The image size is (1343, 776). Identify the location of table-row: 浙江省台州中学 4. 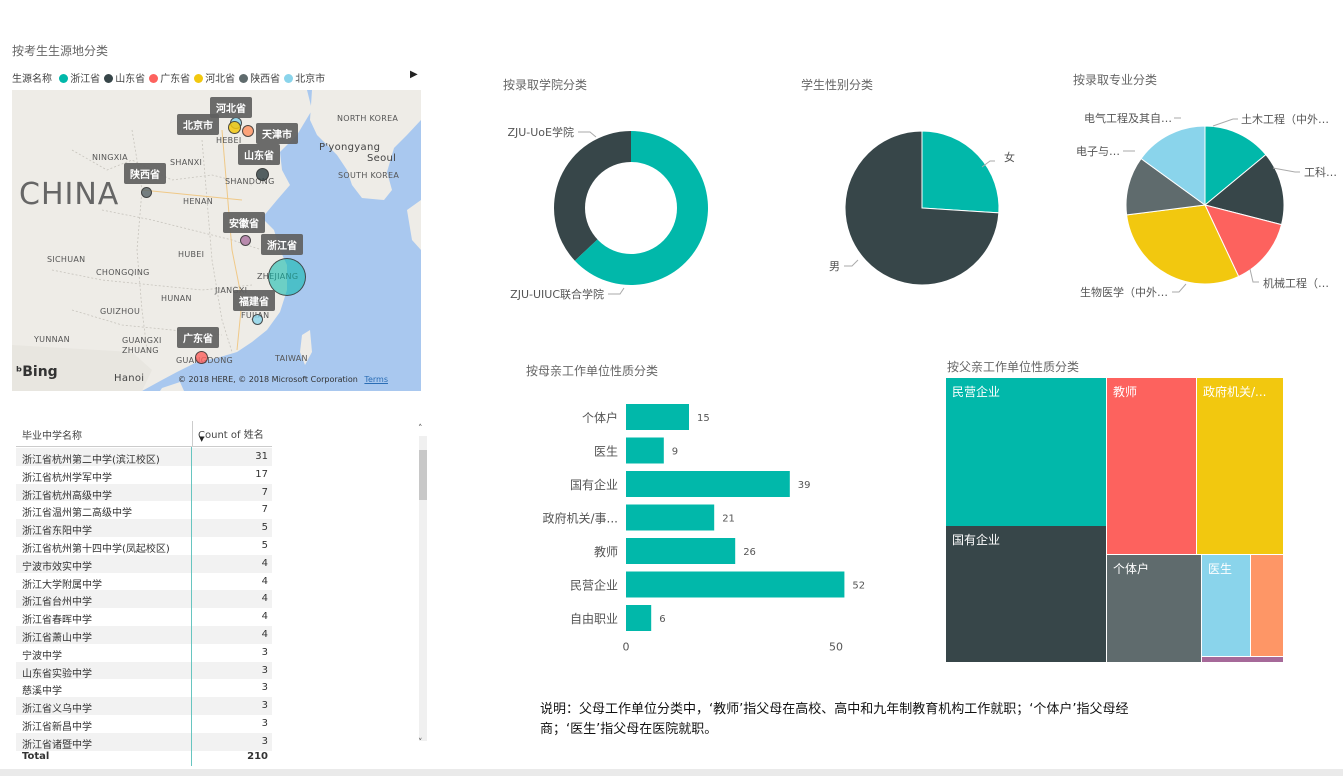
(144, 599).